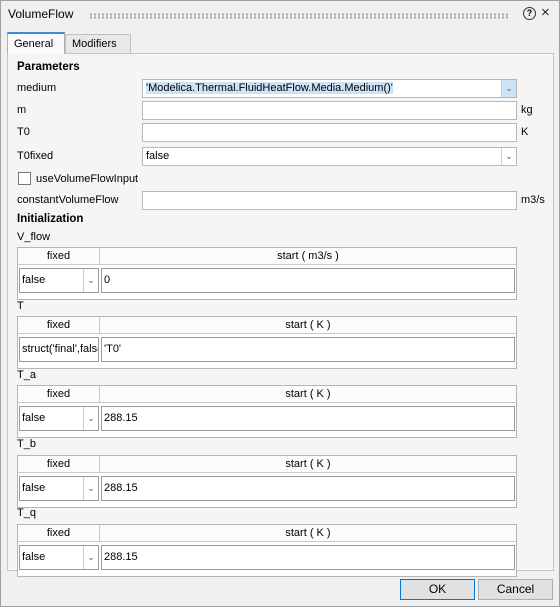 The width and height of the screenshot is (560, 607). I want to click on t0-unit: K, so click(525, 132).